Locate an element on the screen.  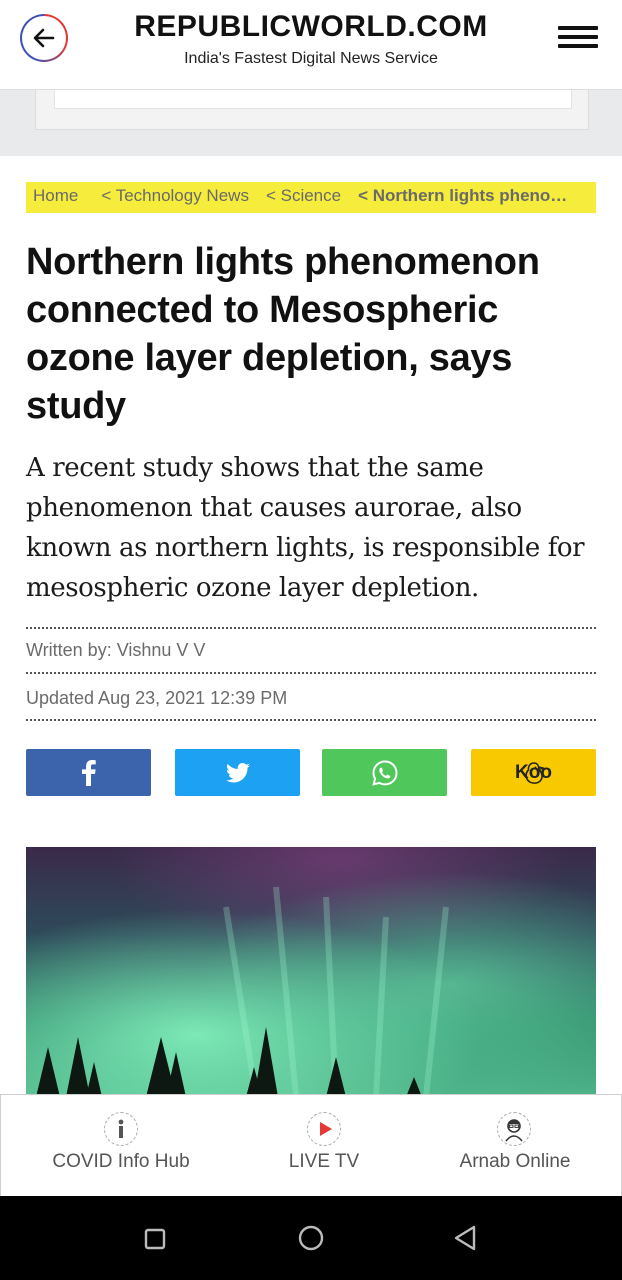
koo-bird-icon is located at coordinates (534, 772).